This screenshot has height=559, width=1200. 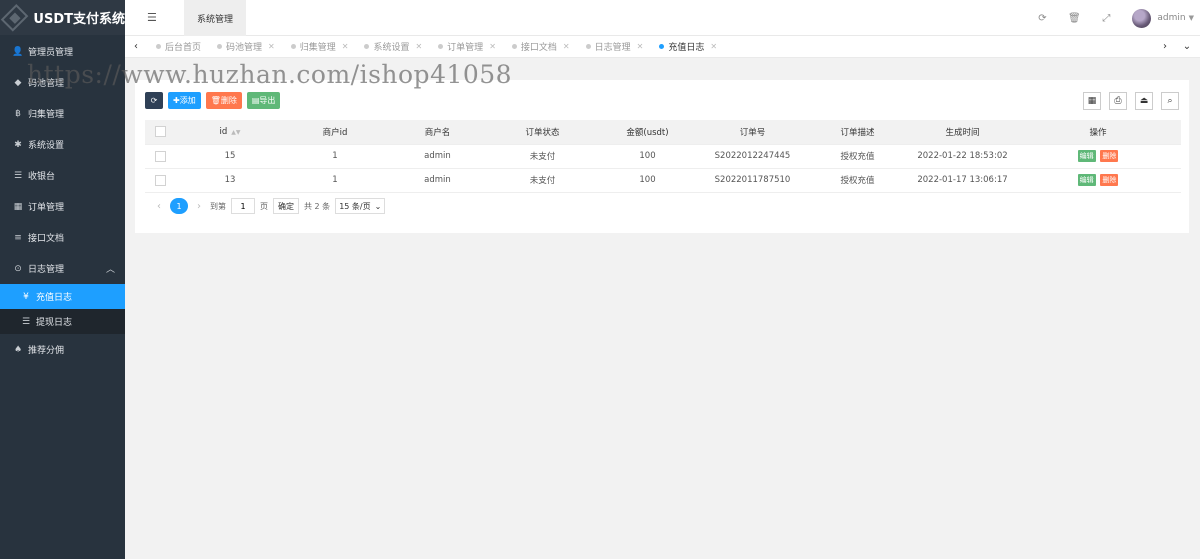 I want to click on refresh-button: ⟳, so click(x=154, y=100).